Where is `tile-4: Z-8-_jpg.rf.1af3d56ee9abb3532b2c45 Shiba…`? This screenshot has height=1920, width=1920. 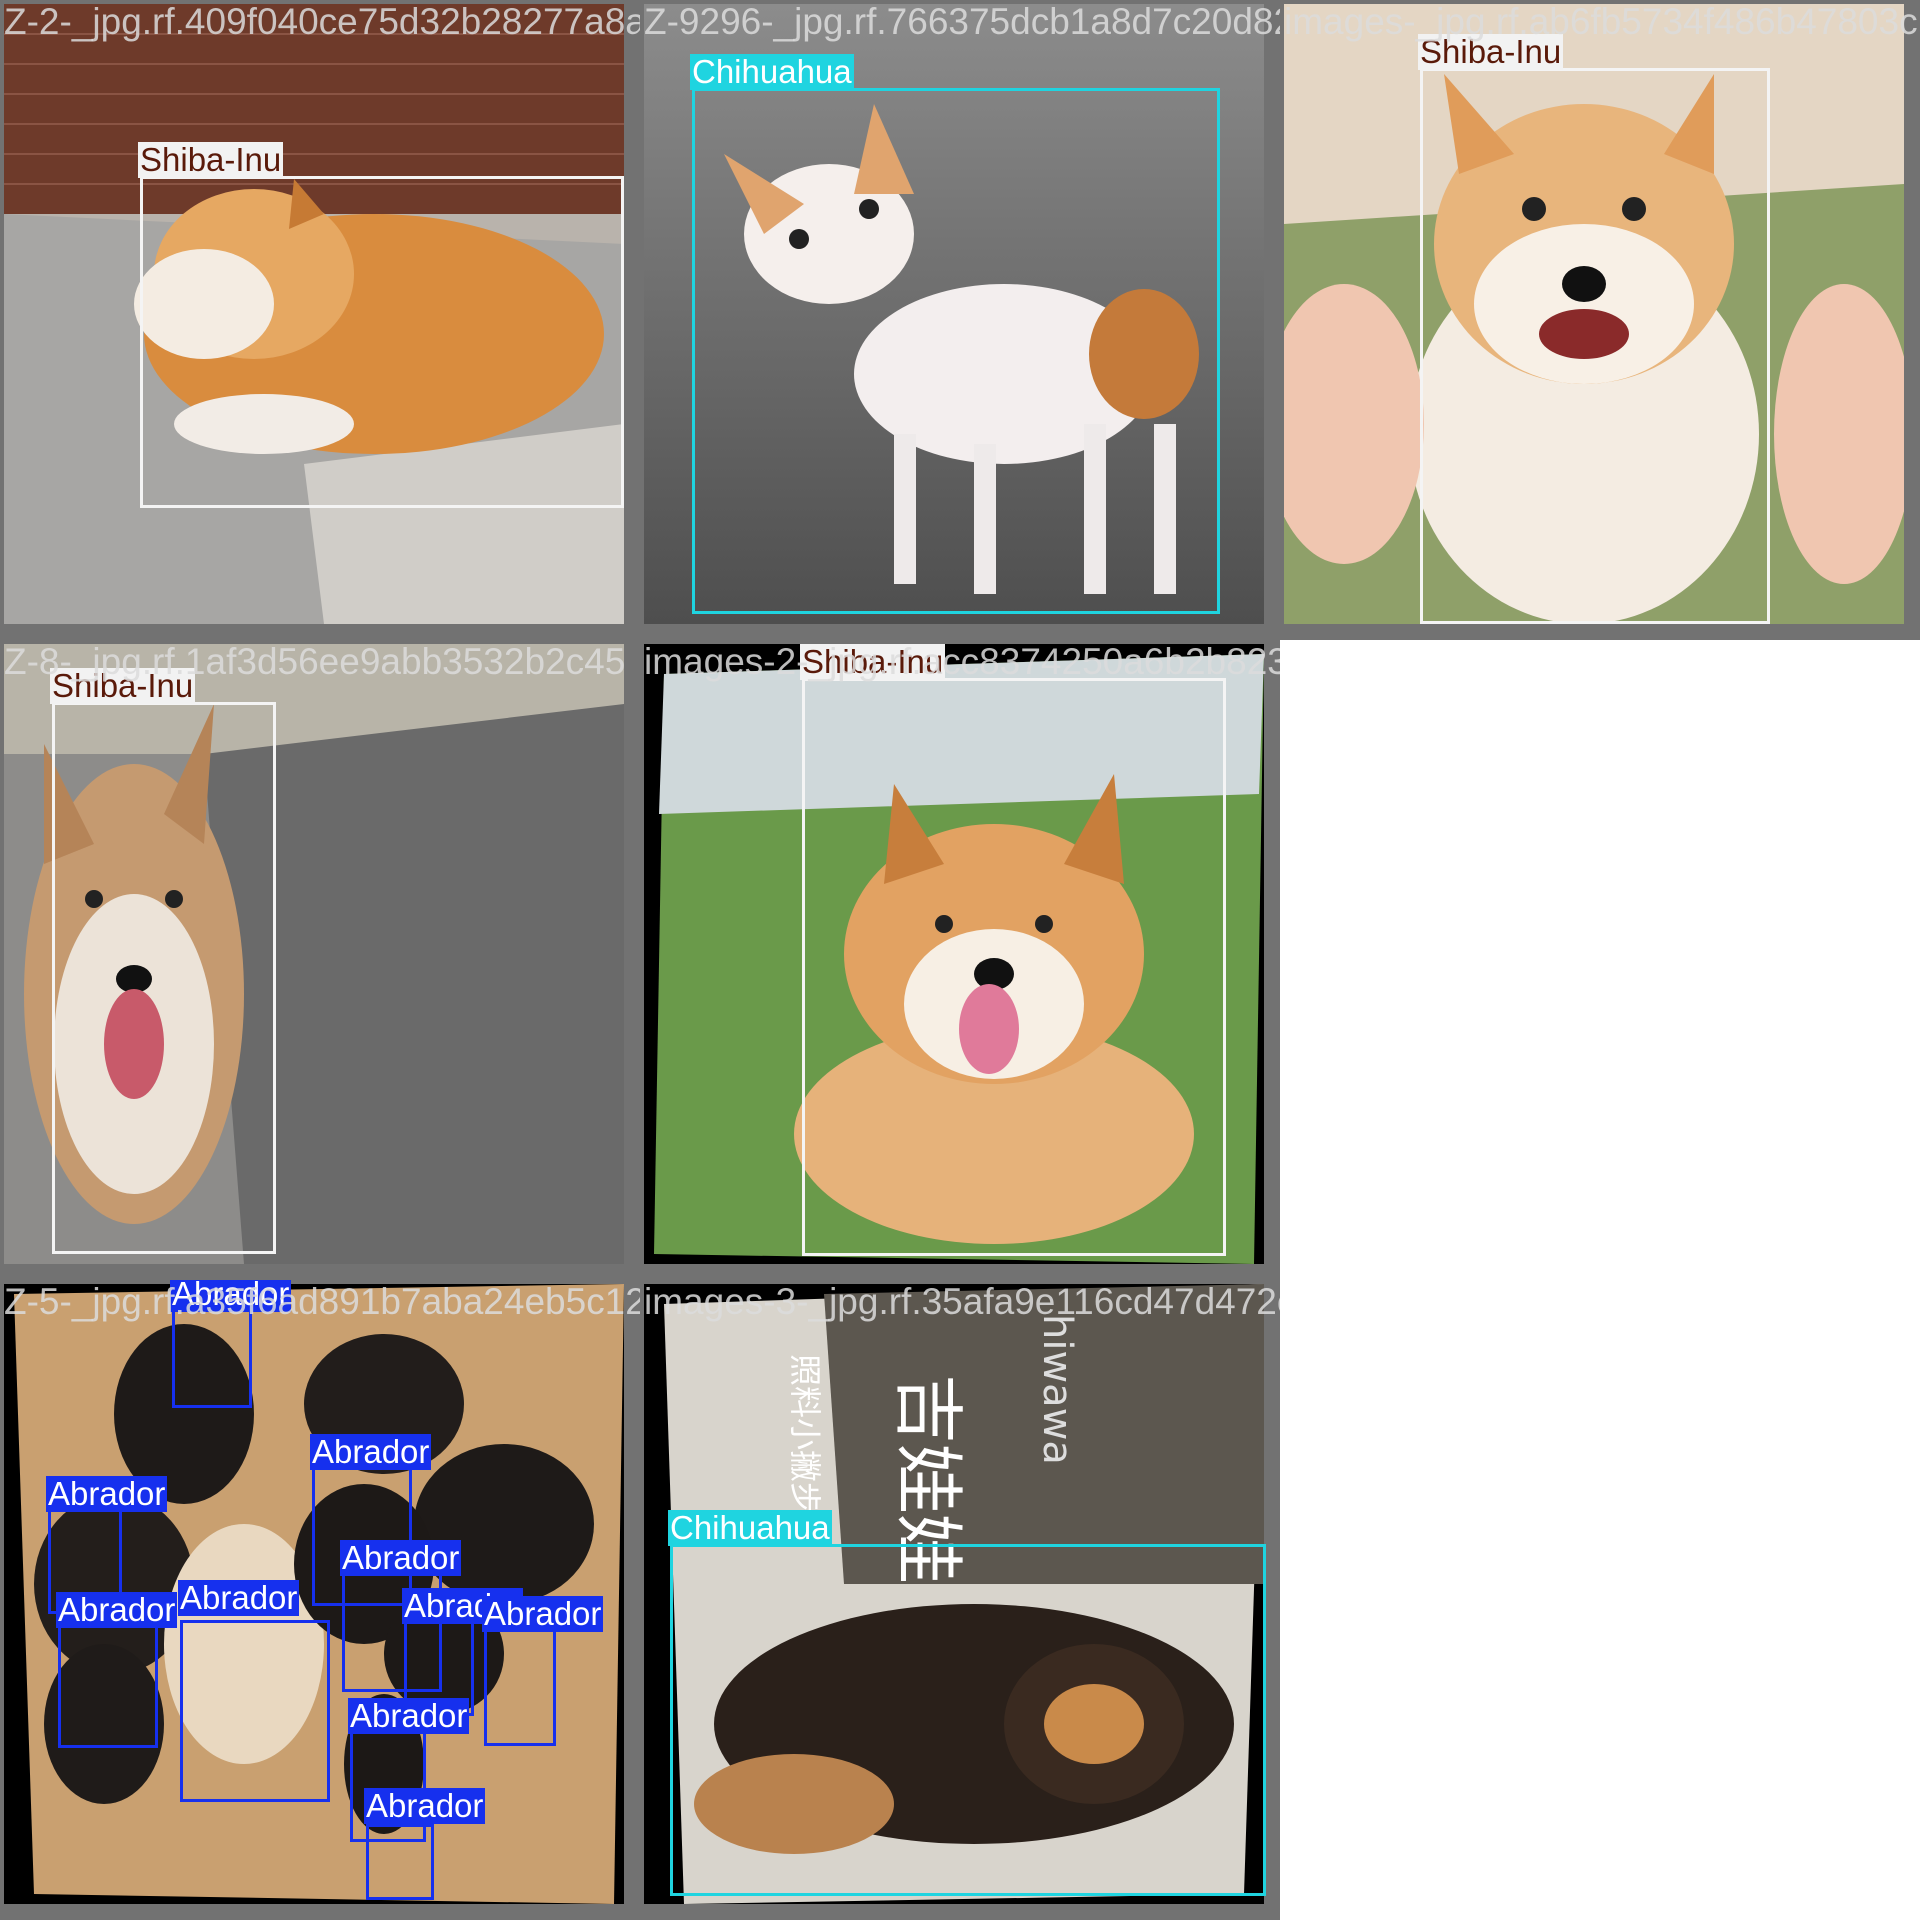 tile-4: Z-8-_jpg.rf.1af3d56ee9abb3532b2c45 Shiba… is located at coordinates (320, 960).